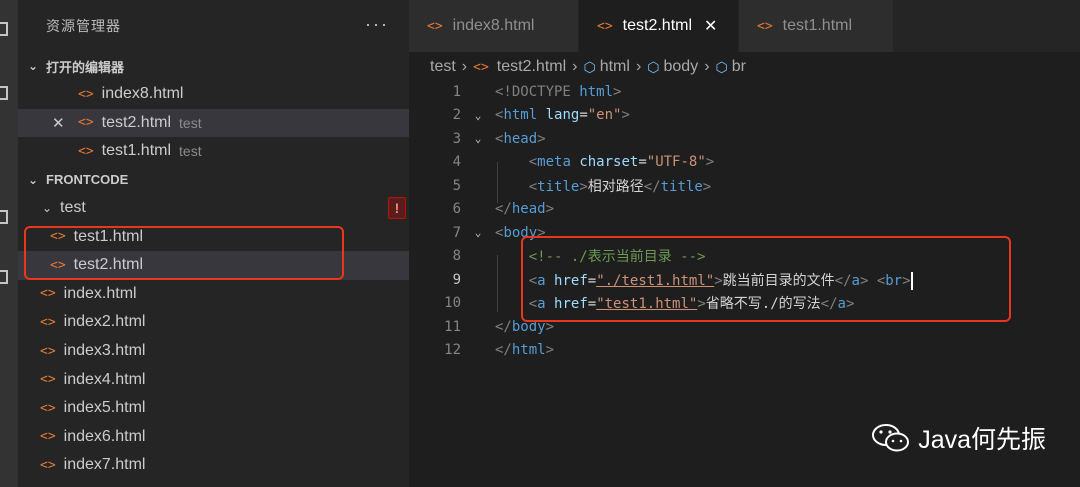  I want to click on files-icon, so click(4, 29).